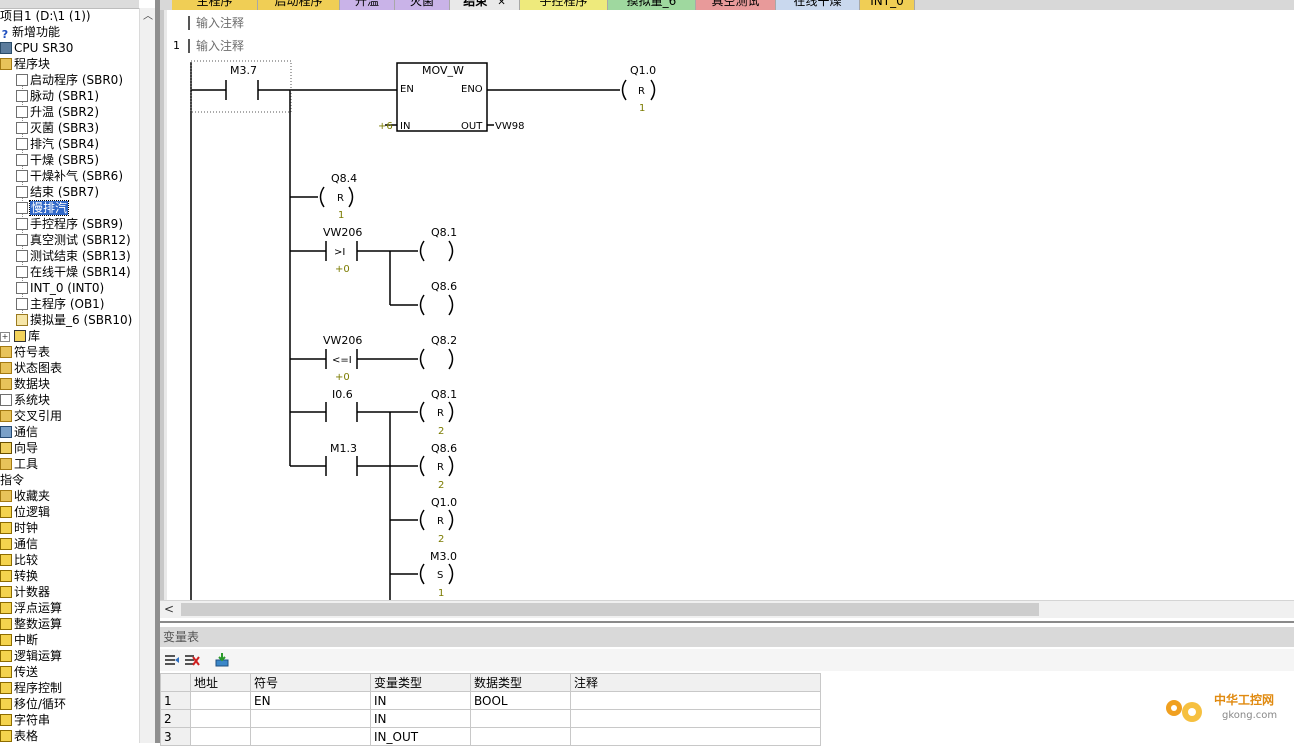  I want to click on table-row: 2 IN, so click(490, 718).